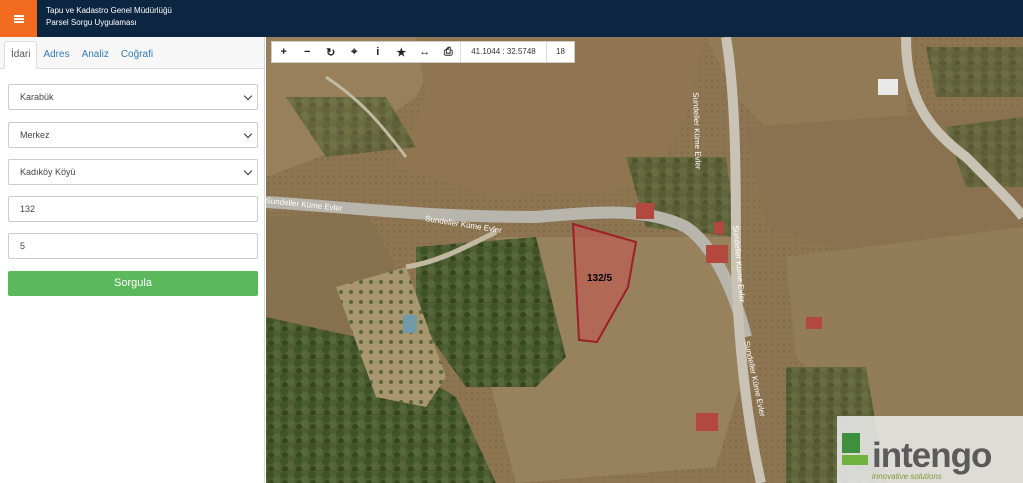 This screenshot has height=483, width=1023. What do you see at coordinates (932, 455) in the screenshot?
I see `watermark-text: intengo` at bounding box center [932, 455].